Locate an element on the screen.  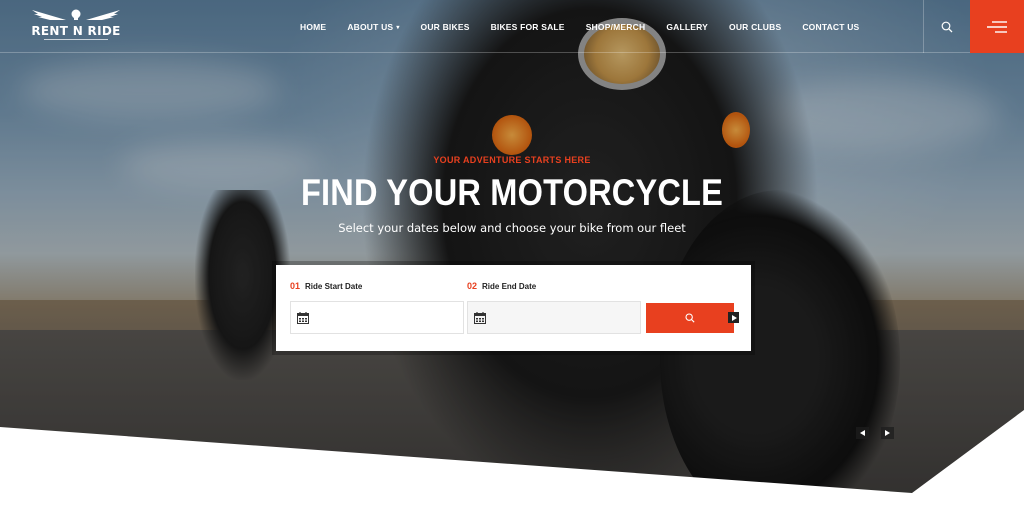
nav-home: HOME is located at coordinates (313, 27).